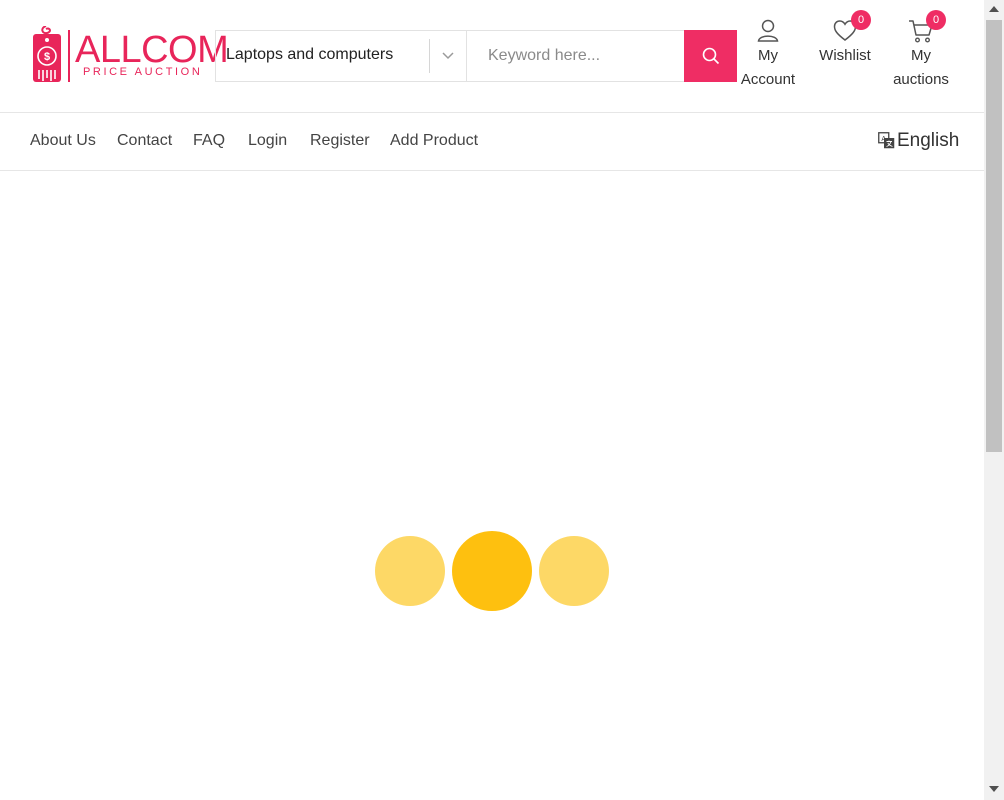  I want to click on my-auctions-link: My auctions 0, so click(921, 51).